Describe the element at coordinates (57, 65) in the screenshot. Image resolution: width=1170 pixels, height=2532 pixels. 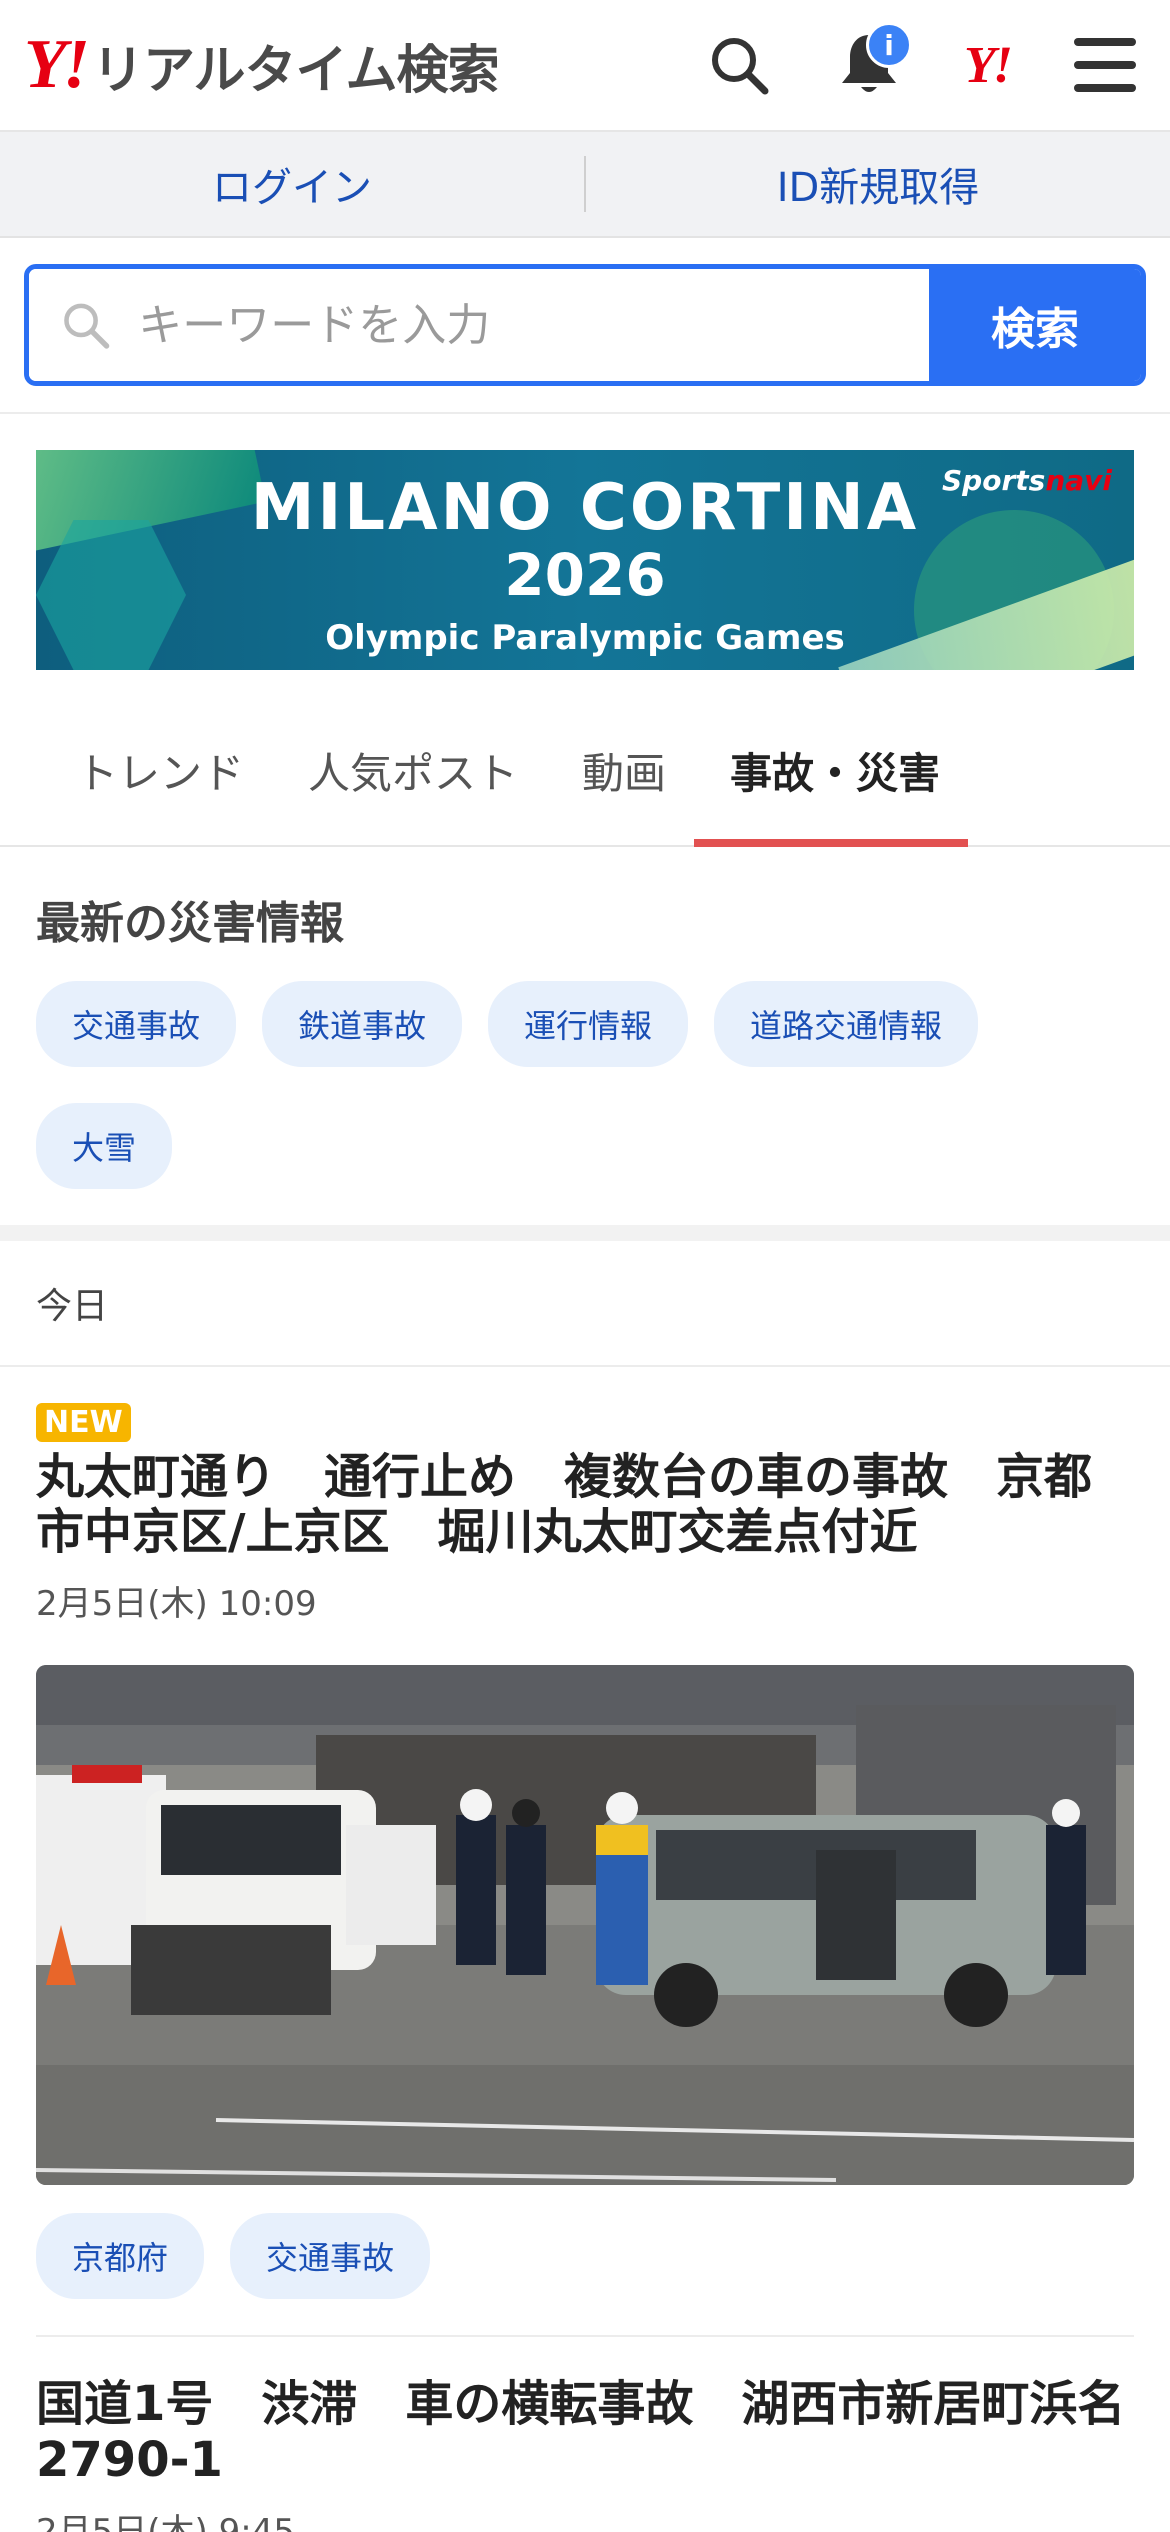
I see `yahoo-logo: Y!` at that location.